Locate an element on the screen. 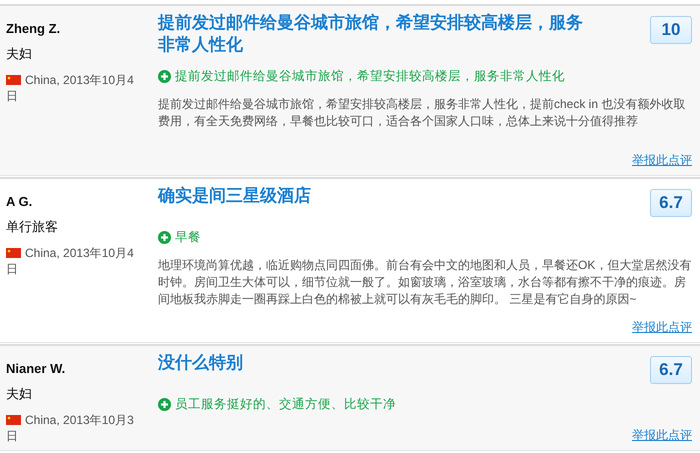  review-text: 地理环境尚算优越，临近购物点同四面佛。前台有会中文的地图和人员，早餐还OK，但大堂居然没有时钟。房间卫生大体可以，细节位就一般了。如窗玻璃，浴室玻璃，水台等都有擦不干净的痕迹。房间地板我赤脚走一圈再踩上白色的棉被上就可以有灰毛毛的脚印。 三星是有它自身的原因~ is located at coordinates (425, 282).